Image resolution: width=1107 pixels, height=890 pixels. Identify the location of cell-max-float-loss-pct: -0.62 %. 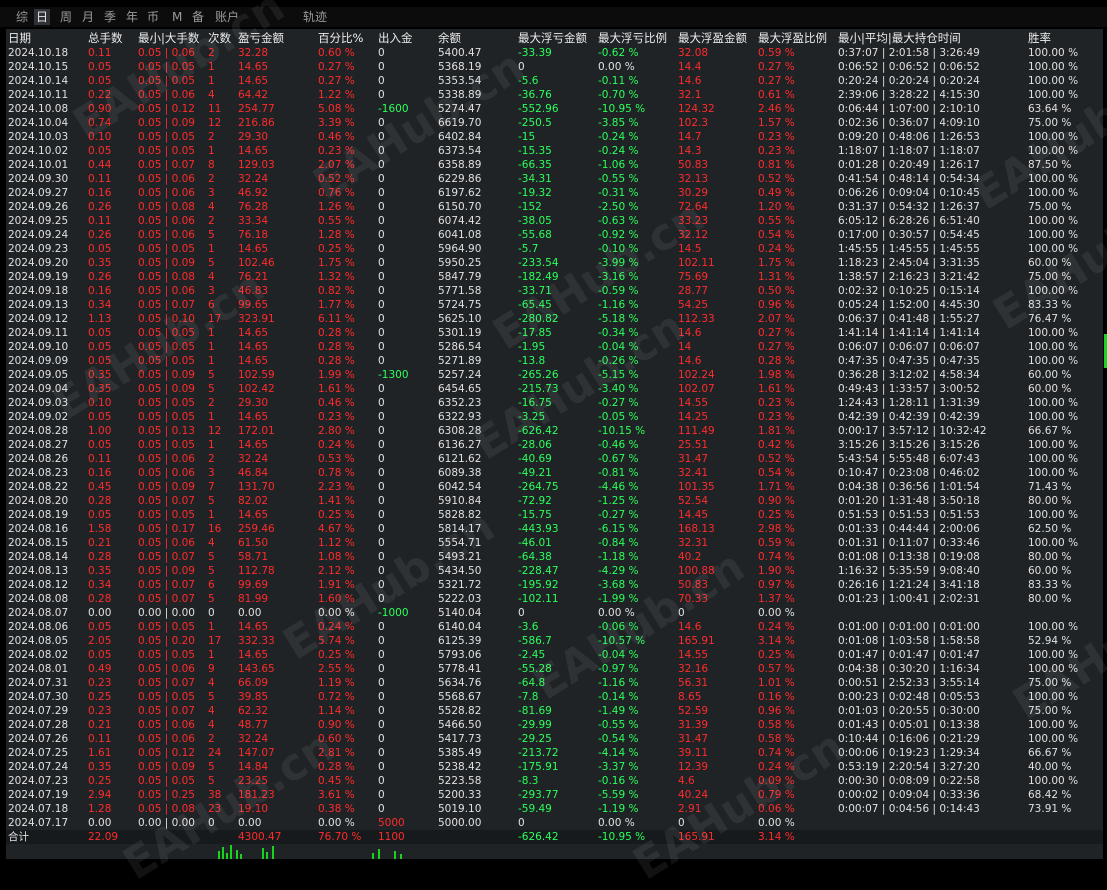
(618, 53).